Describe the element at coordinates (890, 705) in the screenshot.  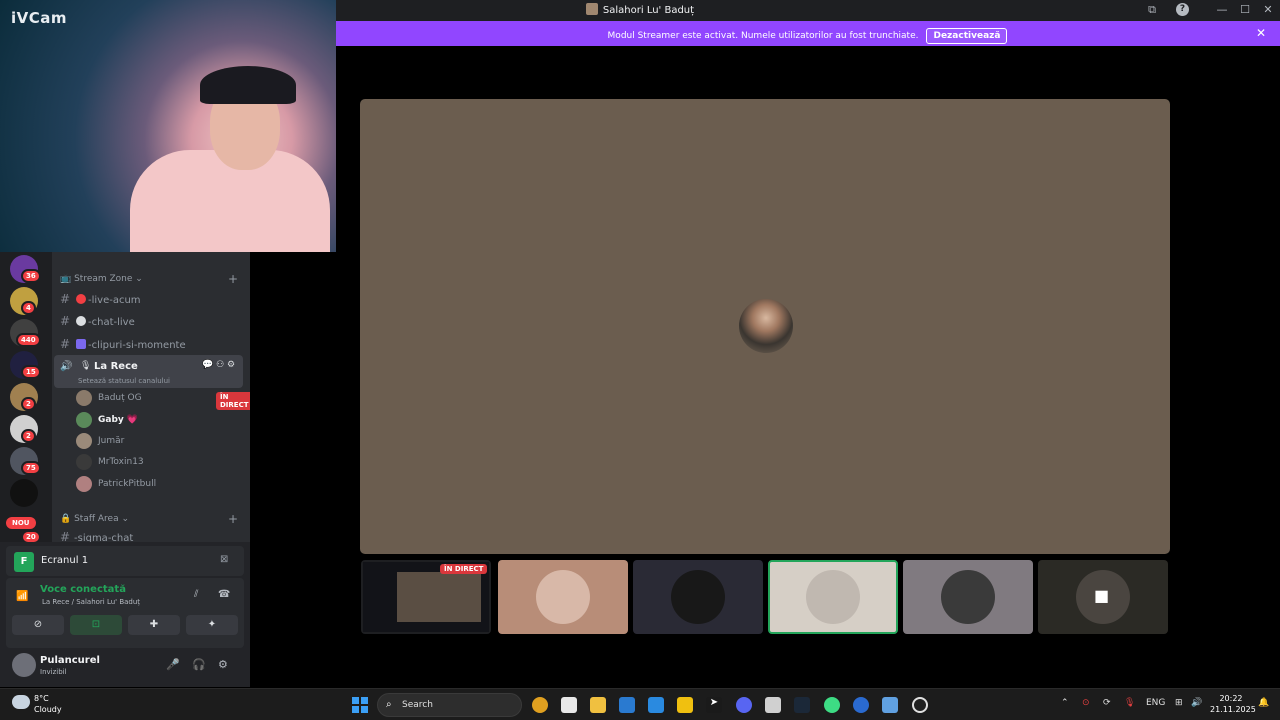
I see `ivcam-icon` at that location.